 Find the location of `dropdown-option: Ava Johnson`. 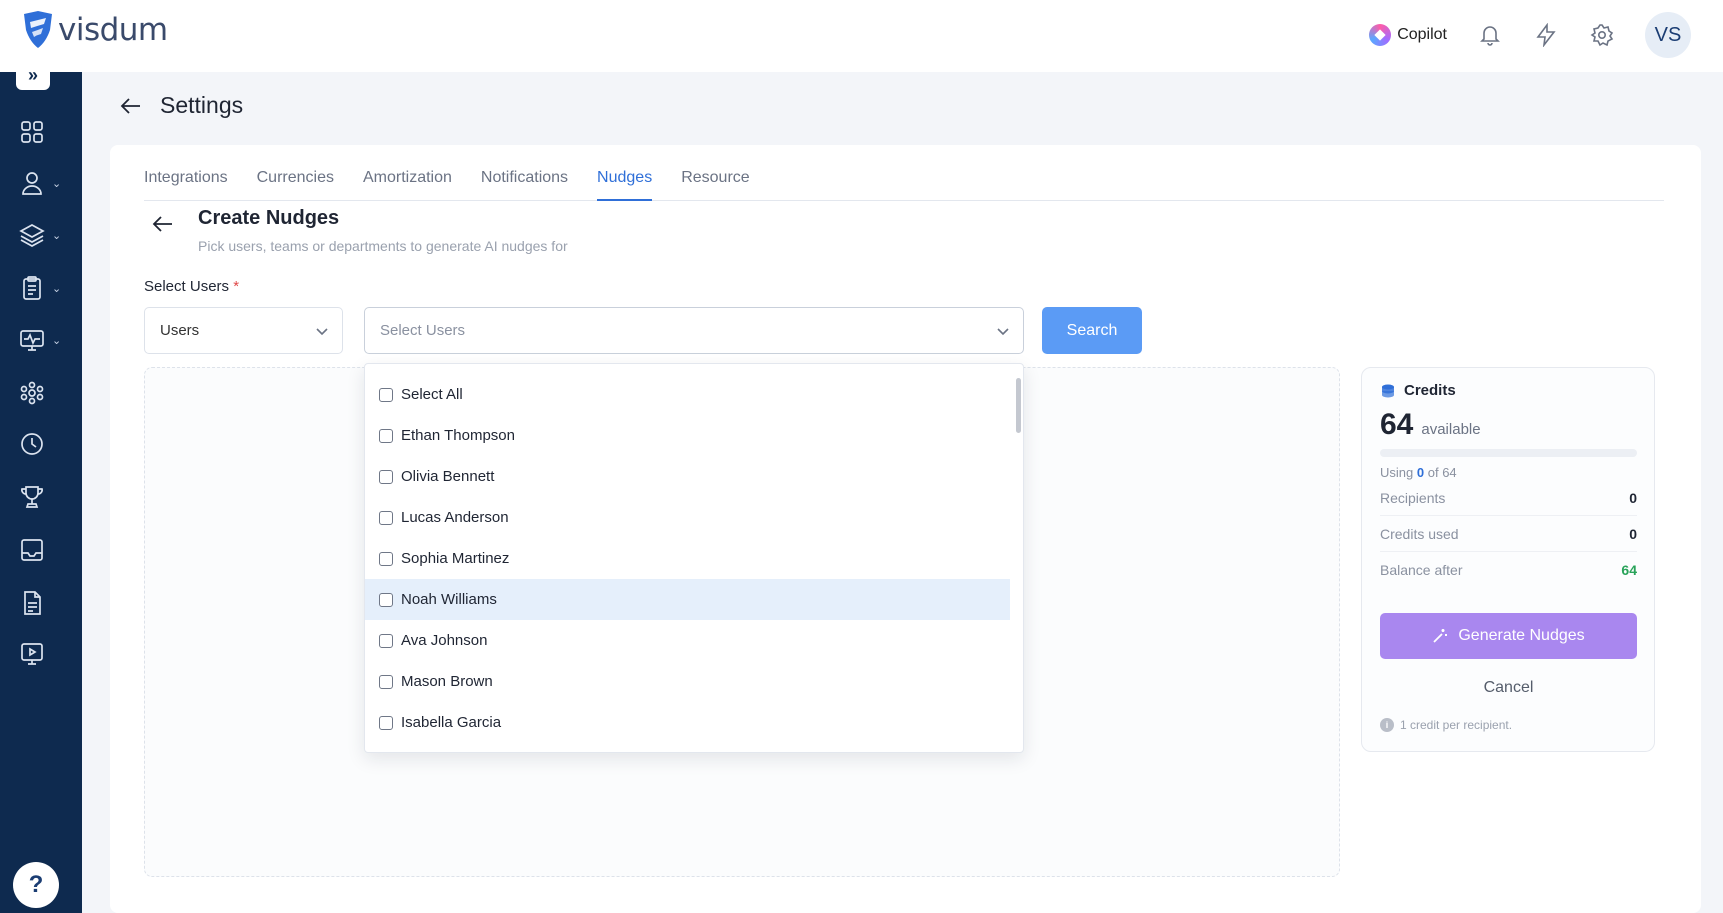

dropdown-option: Ava Johnson is located at coordinates (687, 640).